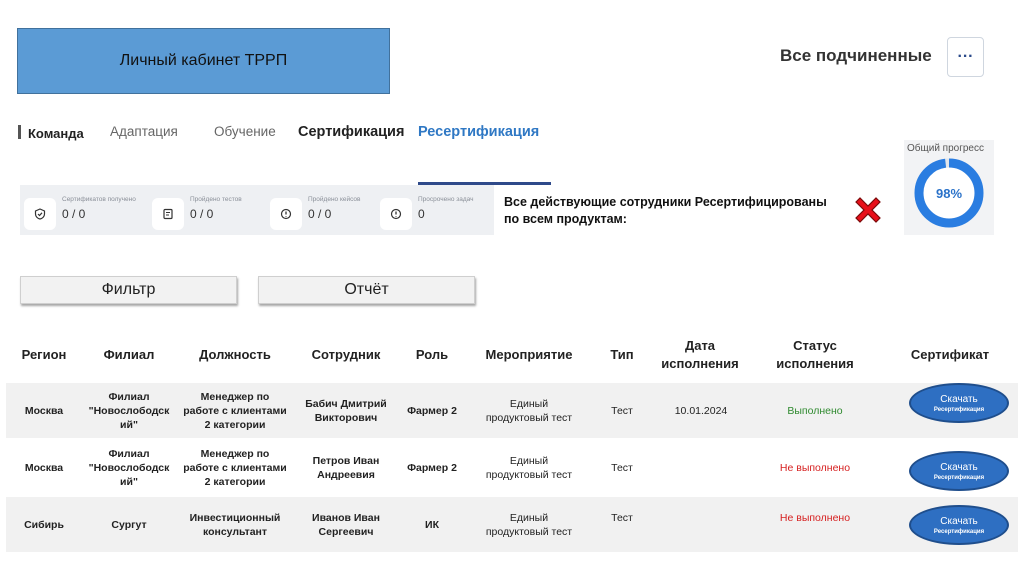  What do you see at coordinates (868, 210) in the screenshot?
I see `red-cross-icon` at bounding box center [868, 210].